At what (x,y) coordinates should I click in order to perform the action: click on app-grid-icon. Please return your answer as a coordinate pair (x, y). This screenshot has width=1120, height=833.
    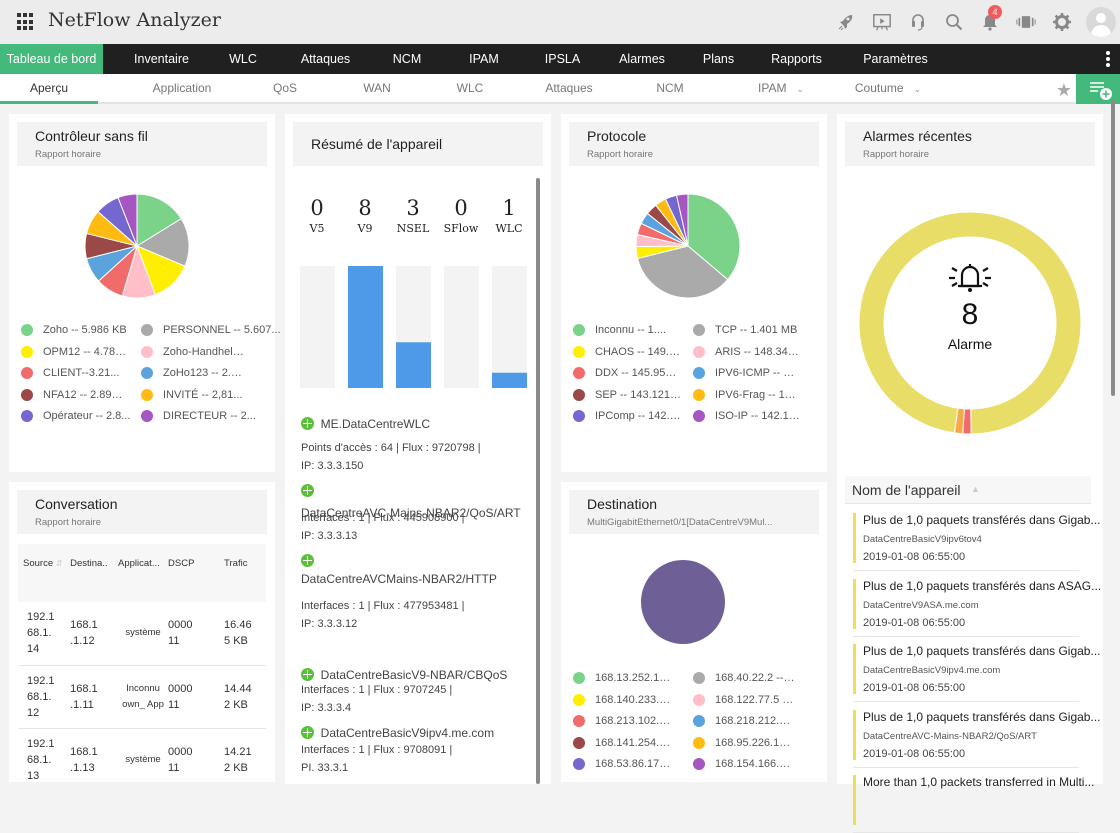
    Looking at the image, I should click on (26, 22).